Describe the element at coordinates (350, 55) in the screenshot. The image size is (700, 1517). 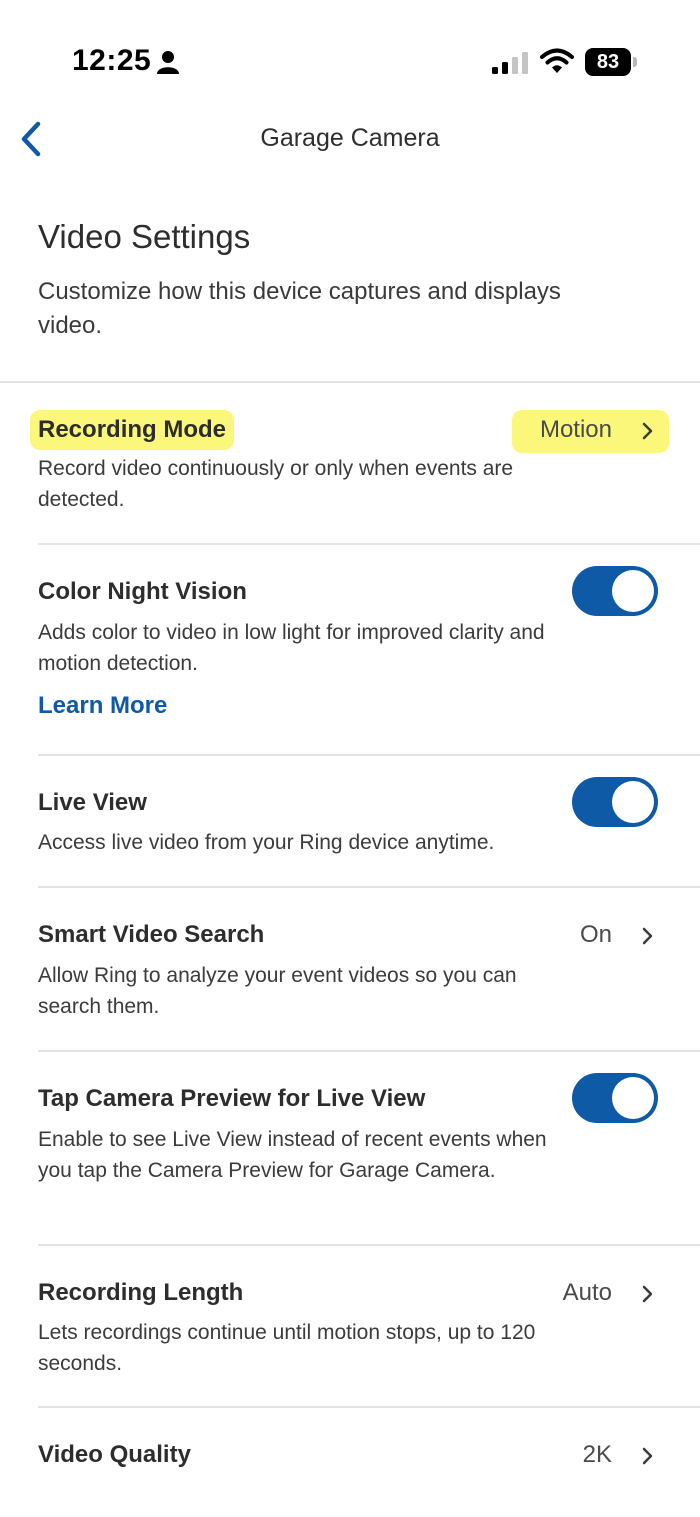
I see `status-bar: 12:25 83` at that location.